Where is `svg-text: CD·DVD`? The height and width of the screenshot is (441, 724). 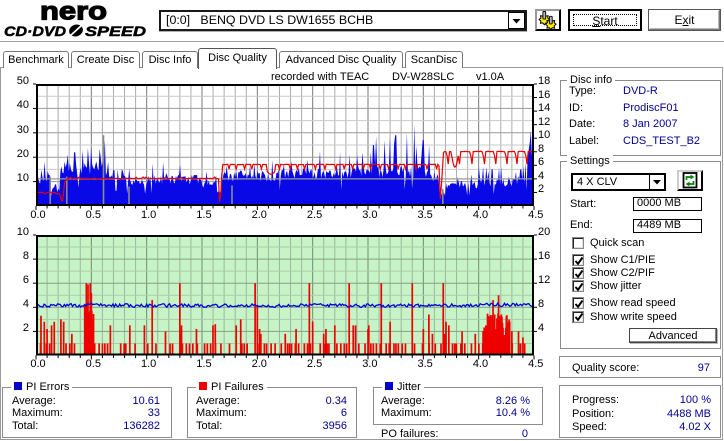 svg-text: CD·DVD is located at coordinates (35, 31).